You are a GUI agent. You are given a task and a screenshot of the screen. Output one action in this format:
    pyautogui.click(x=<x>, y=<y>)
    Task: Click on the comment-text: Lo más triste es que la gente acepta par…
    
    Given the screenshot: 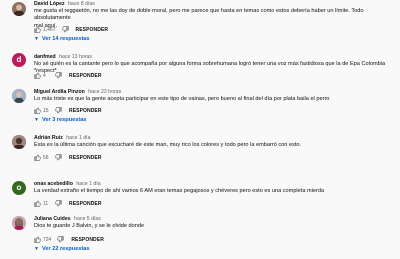 What is the action you would take?
    pyautogui.click(x=211, y=99)
    